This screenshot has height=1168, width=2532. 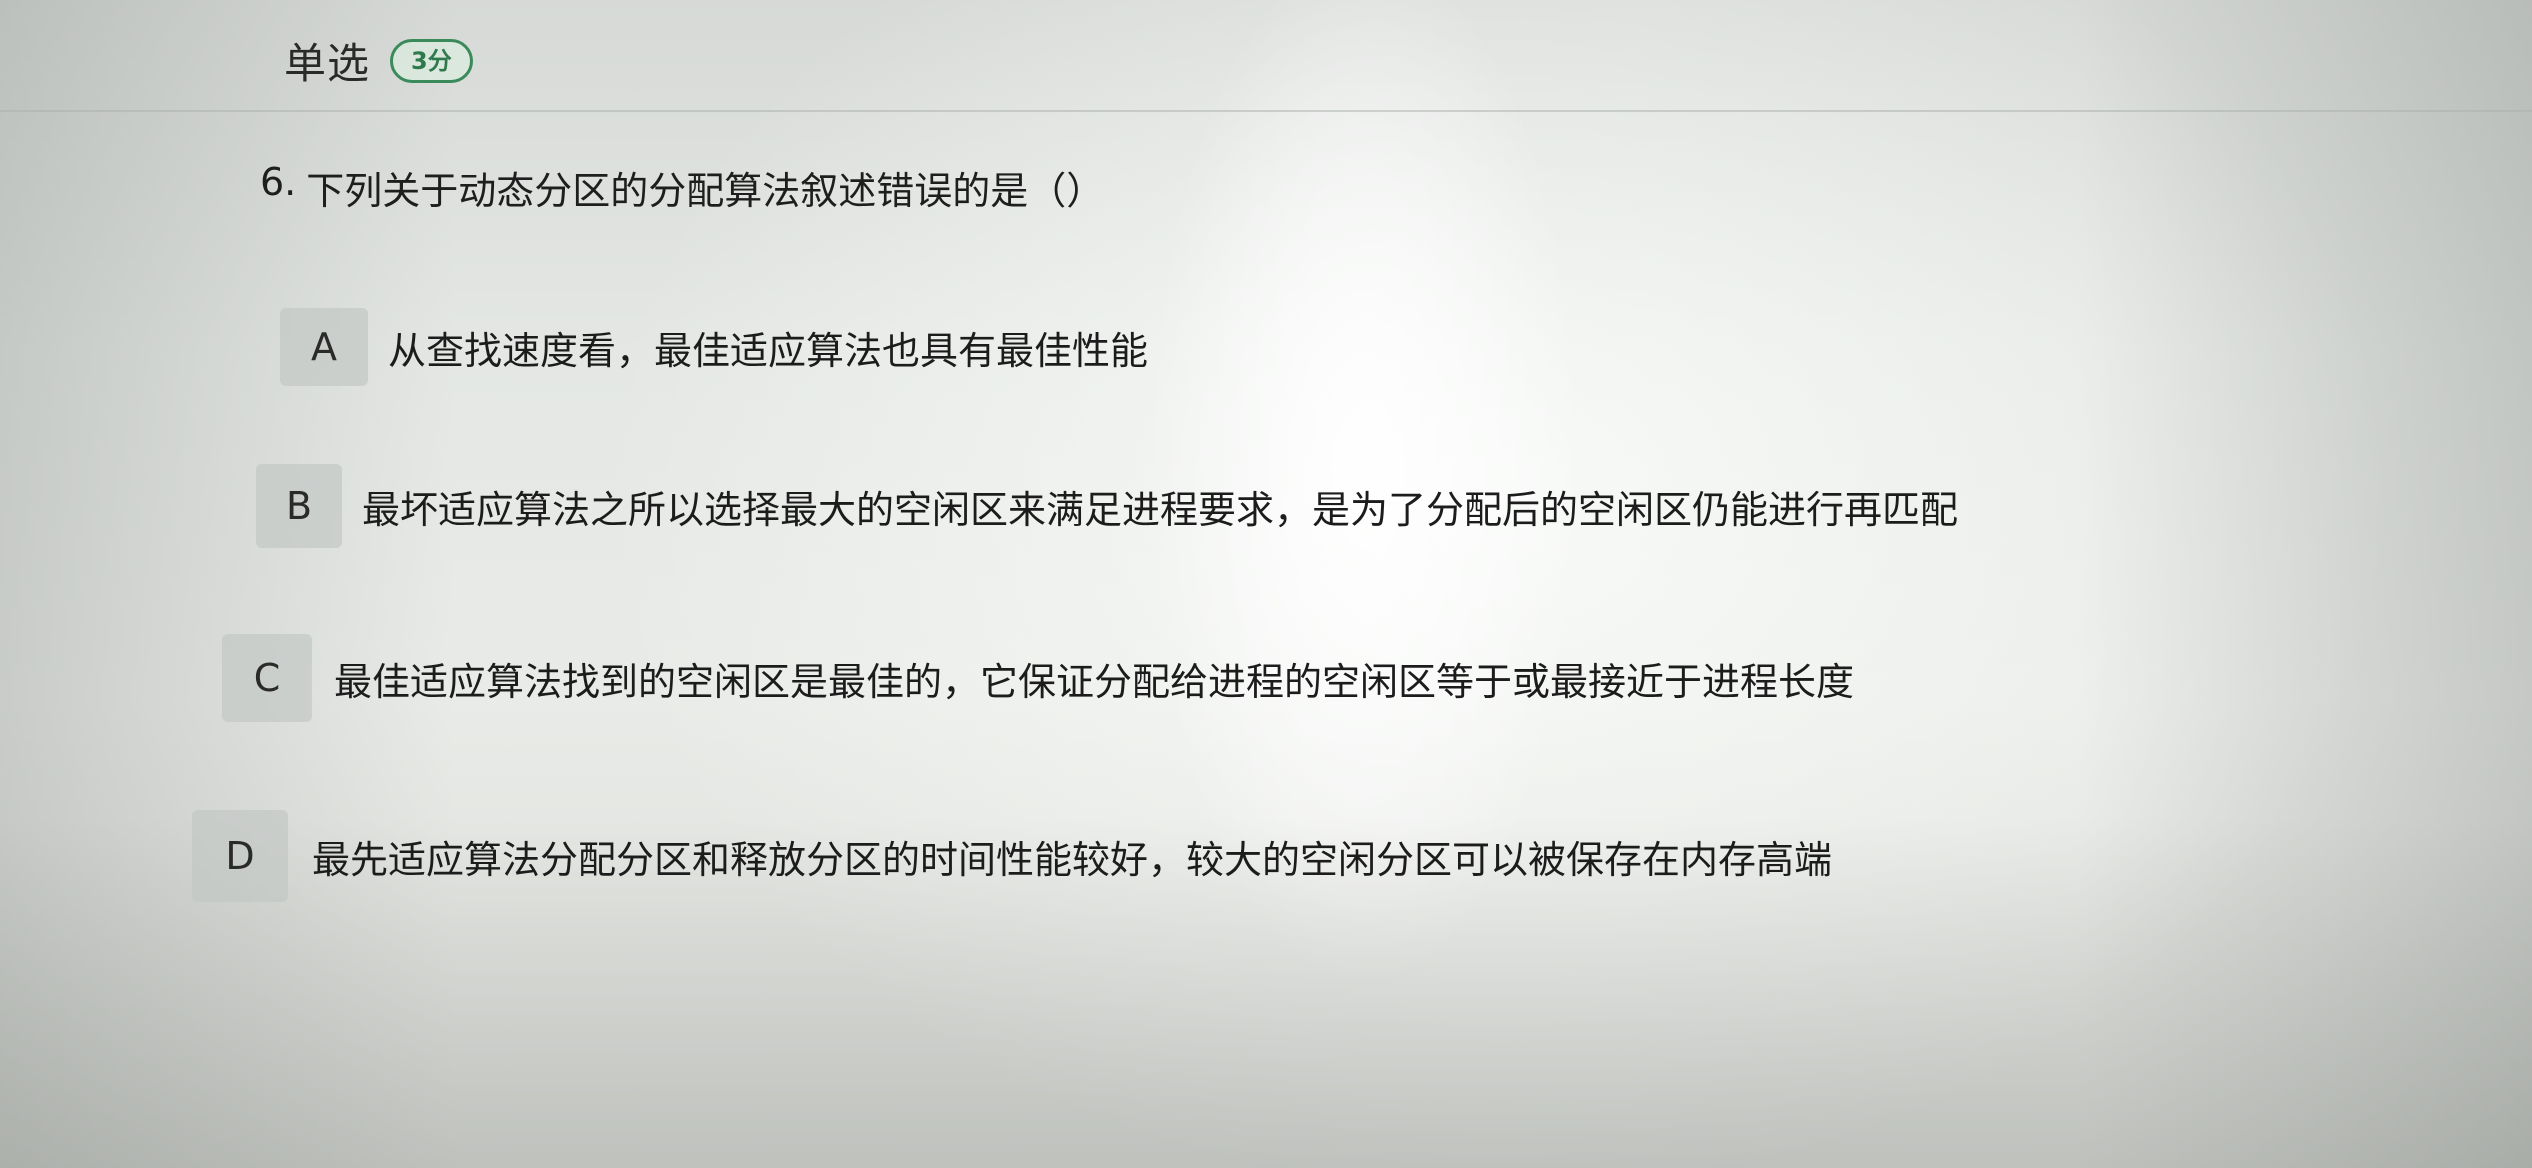 What do you see at coordinates (1266, 111) in the screenshot?
I see `header-divider` at bounding box center [1266, 111].